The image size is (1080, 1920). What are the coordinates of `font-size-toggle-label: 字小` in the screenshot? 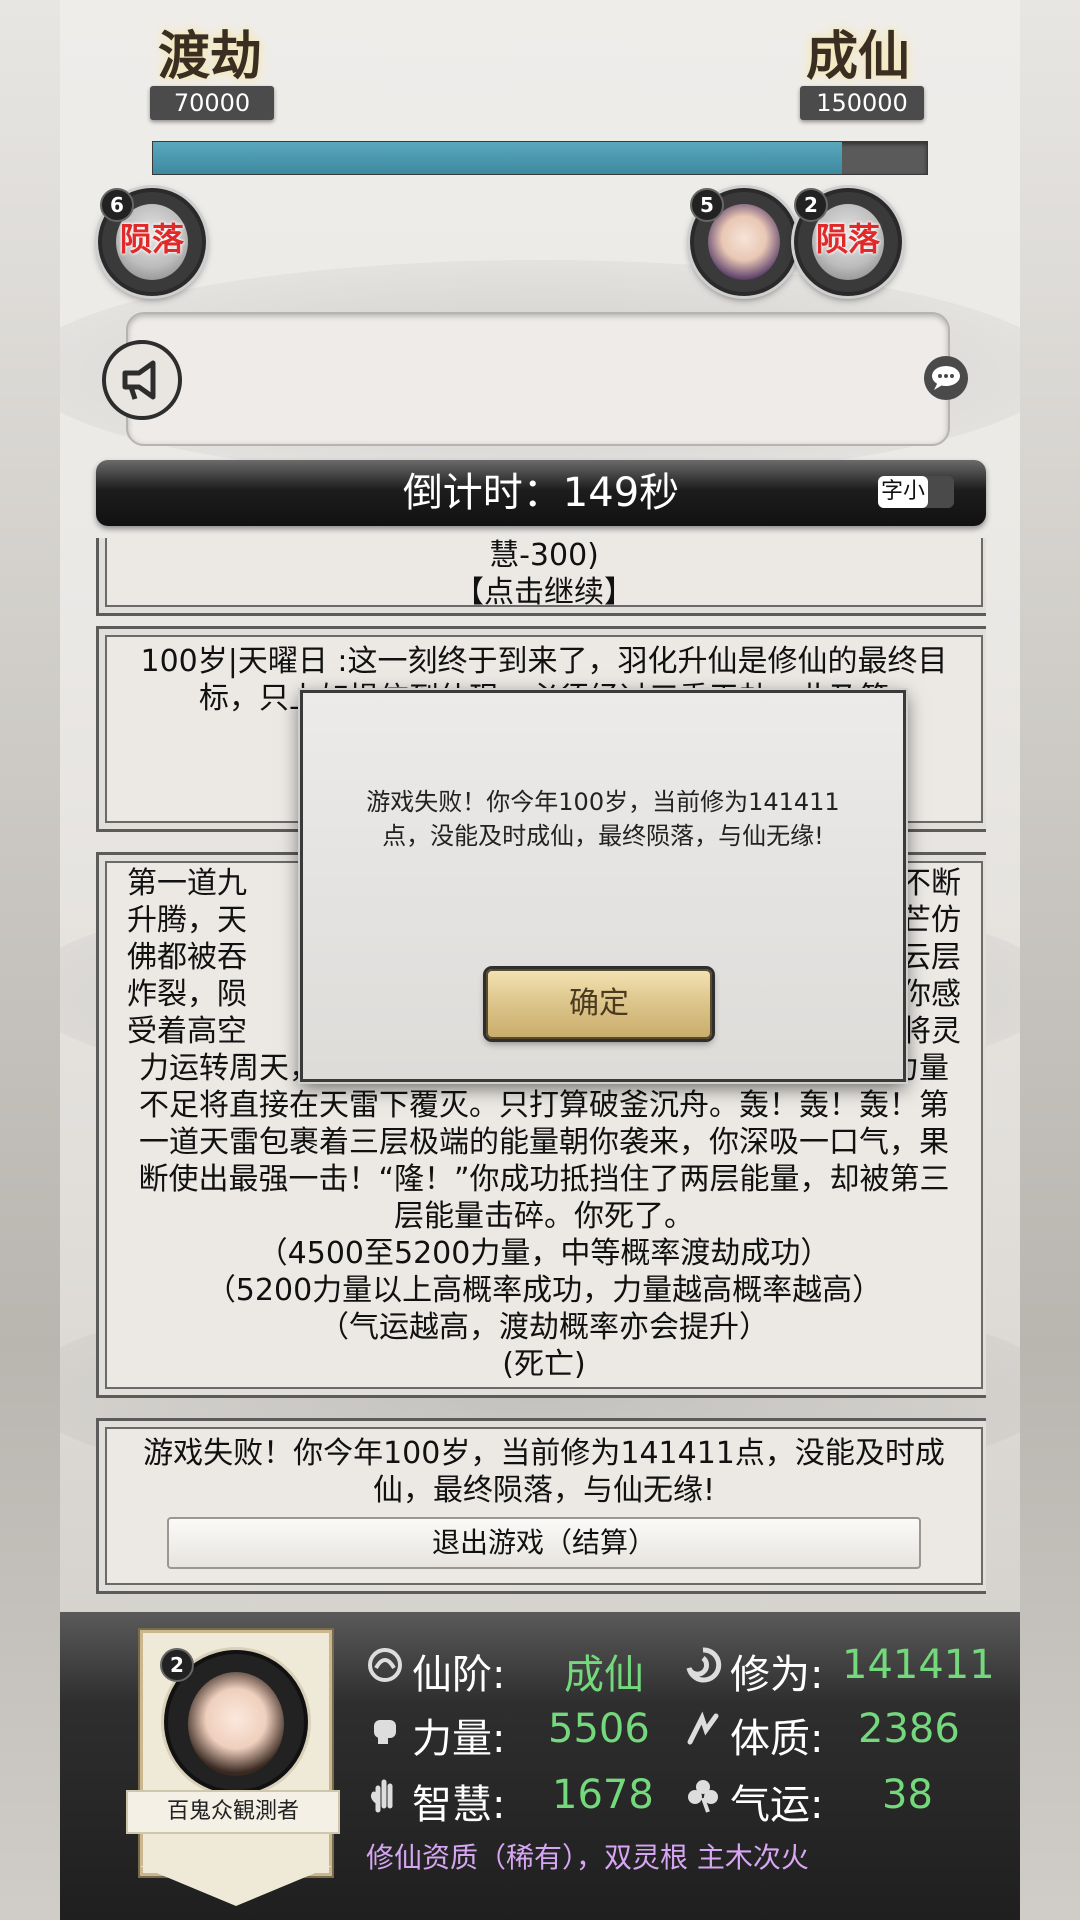 It's located at (903, 492).